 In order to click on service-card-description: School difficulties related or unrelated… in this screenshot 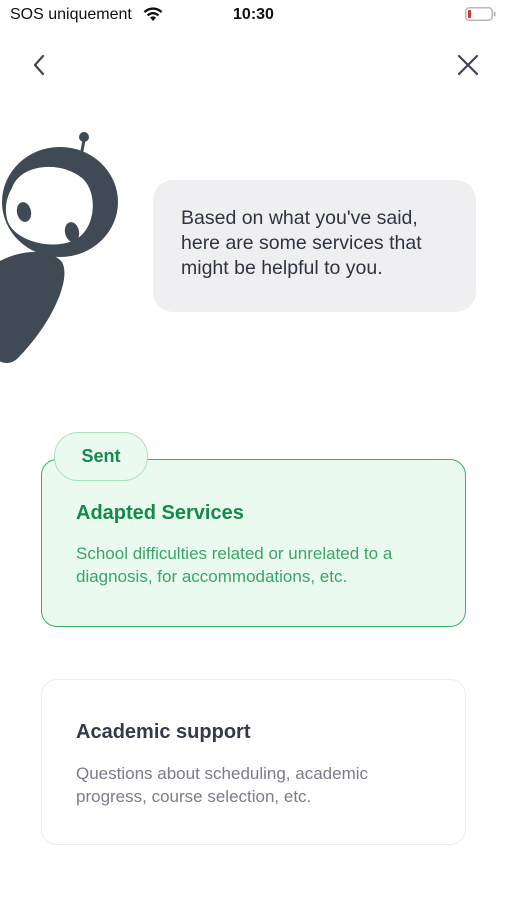, I will do `click(234, 565)`.